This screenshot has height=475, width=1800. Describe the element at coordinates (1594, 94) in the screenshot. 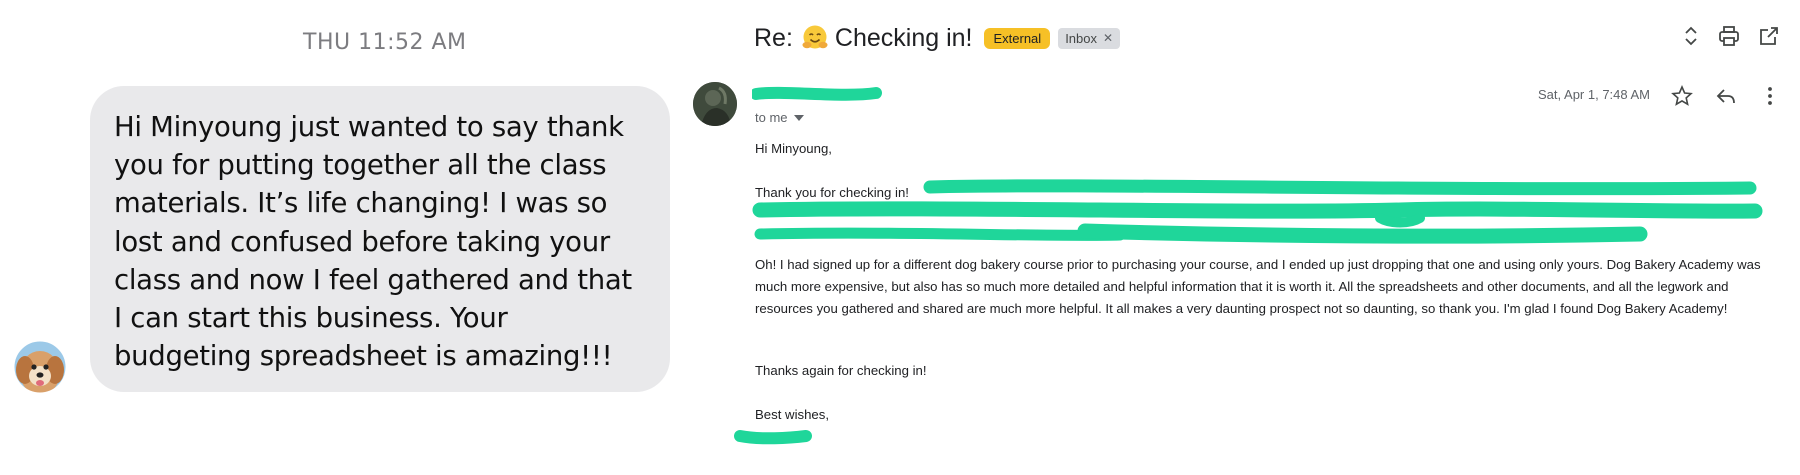

I see `email-date: Sat, Apr 1, 7:48 AM` at that location.